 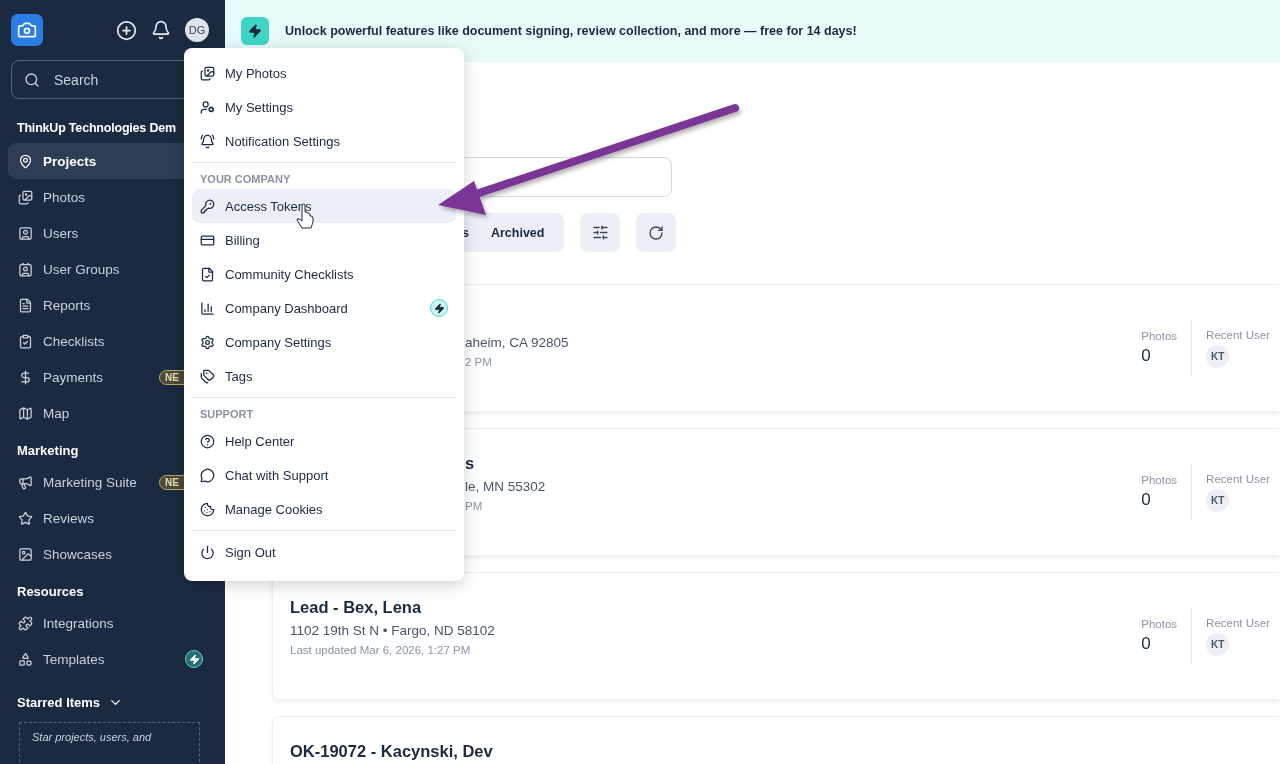 What do you see at coordinates (207, 308) in the screenshot?
I see `bar-chart-icon` at bounding box center [207, 308].